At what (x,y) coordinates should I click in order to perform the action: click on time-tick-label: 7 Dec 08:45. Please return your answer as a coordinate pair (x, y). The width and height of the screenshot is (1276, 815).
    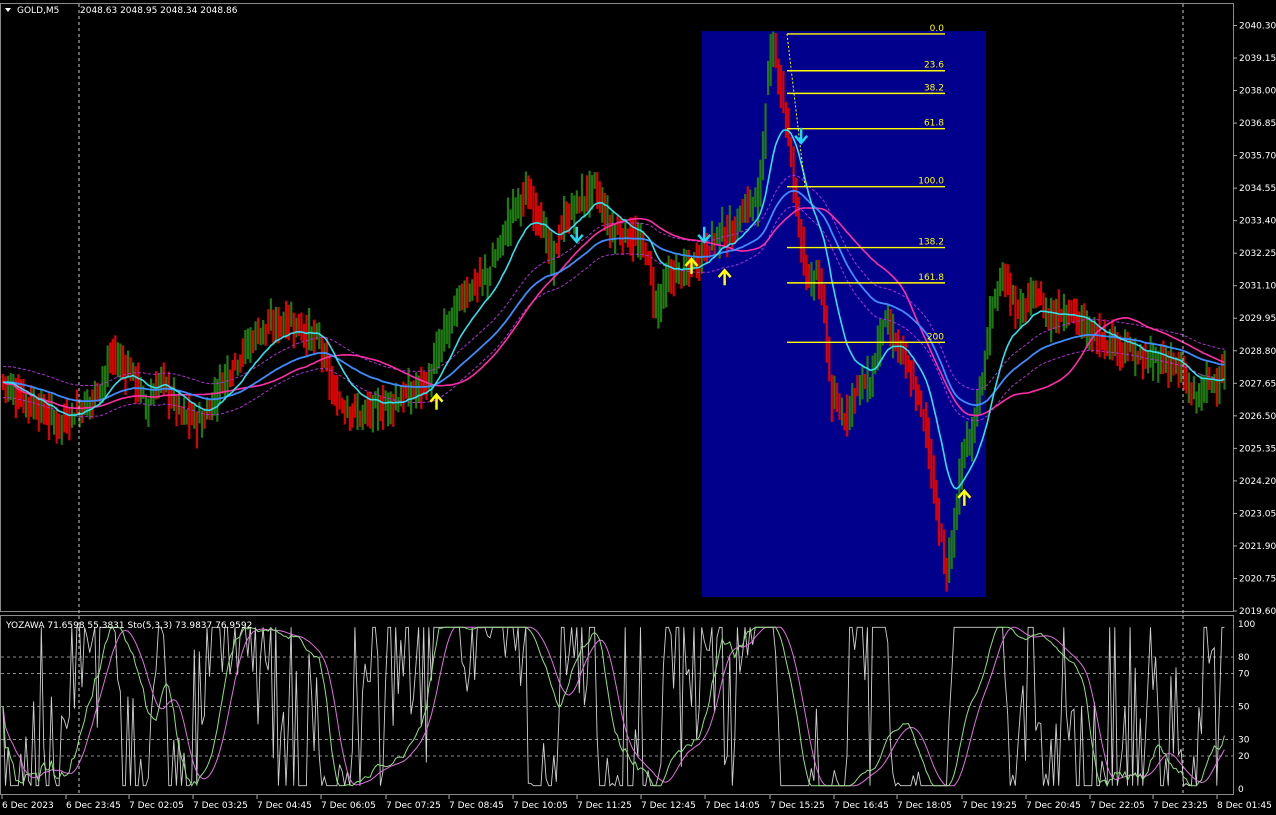
    Looking at the image, I should click on (476, 806).